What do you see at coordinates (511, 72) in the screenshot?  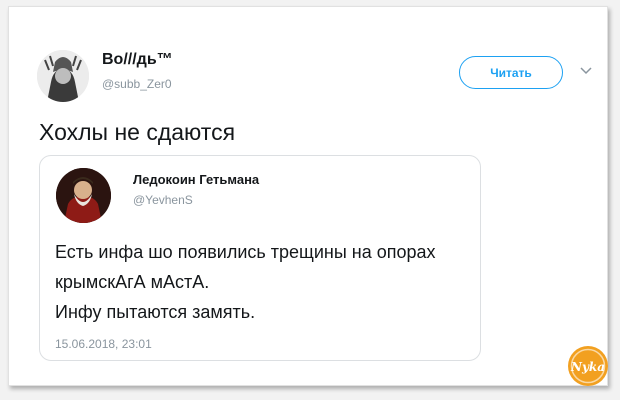 I see `follow-button: Читать` at bounding box center [511, 72].